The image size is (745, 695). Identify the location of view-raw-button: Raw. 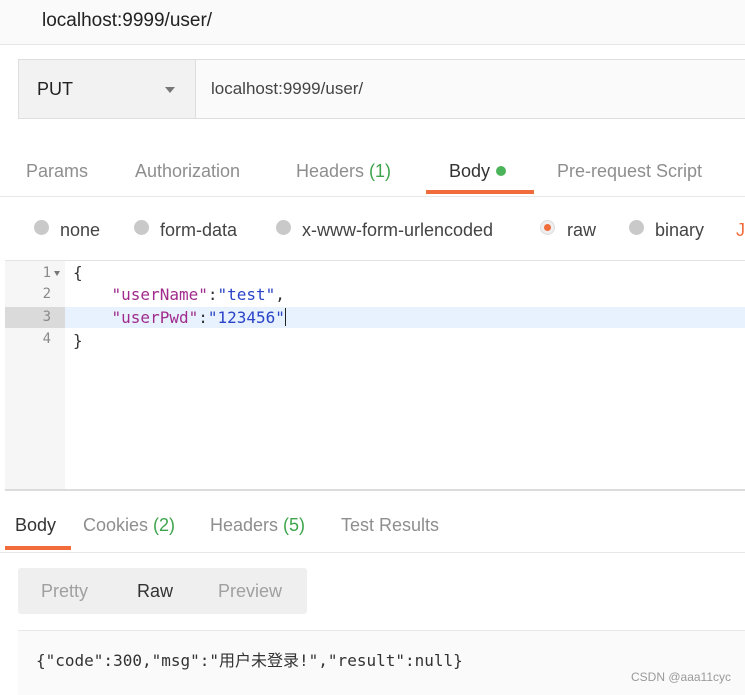
(155, 591).